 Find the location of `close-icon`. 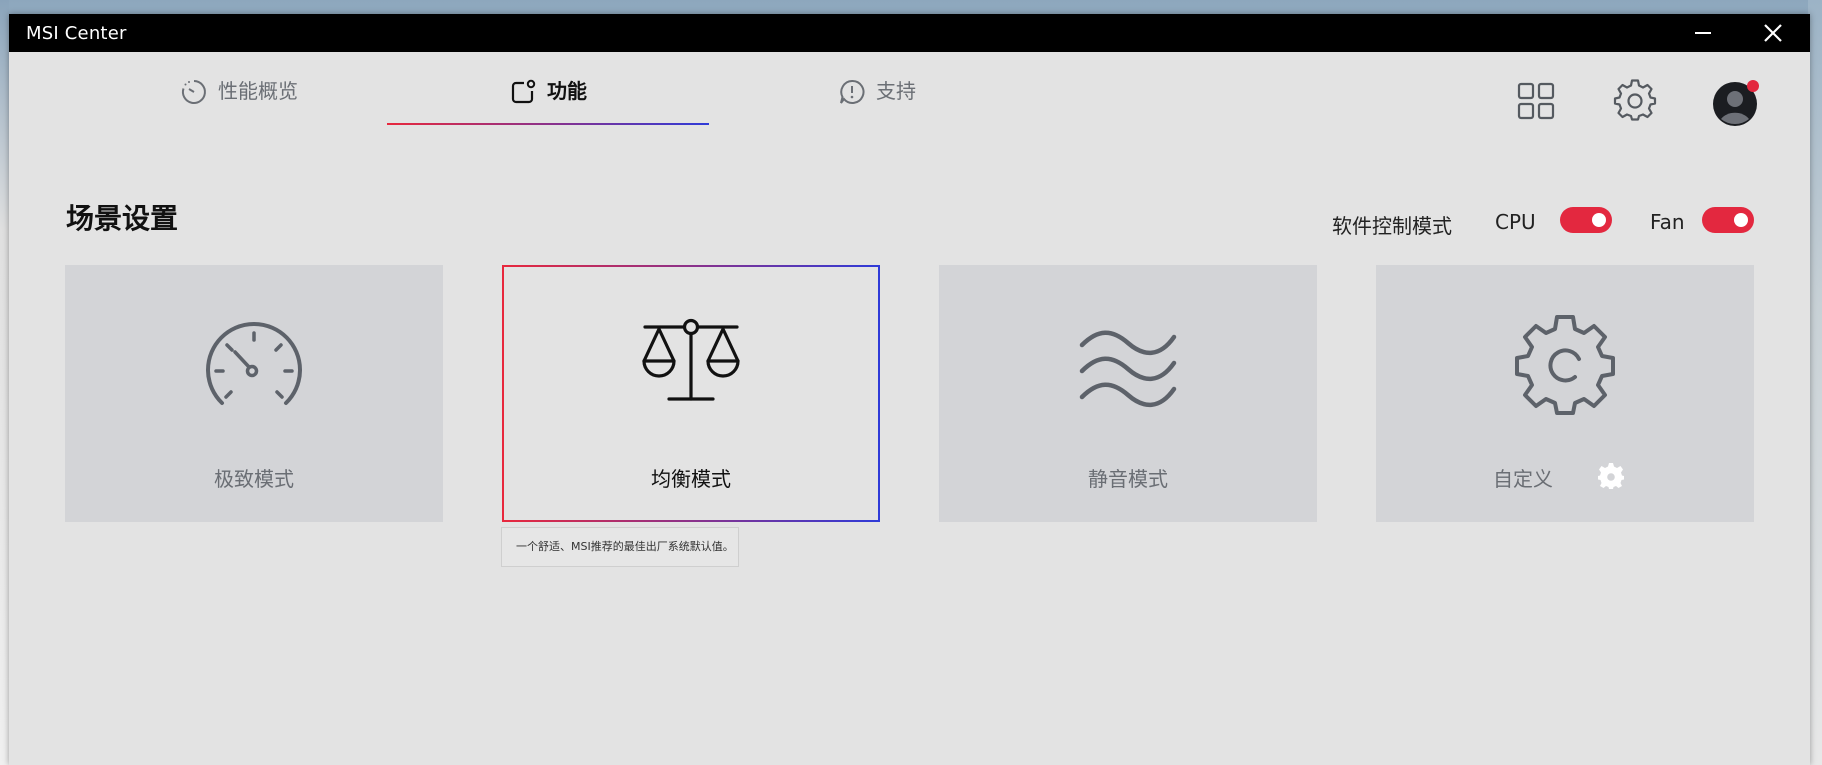

close-icon is located at coordinates (1773, 33).